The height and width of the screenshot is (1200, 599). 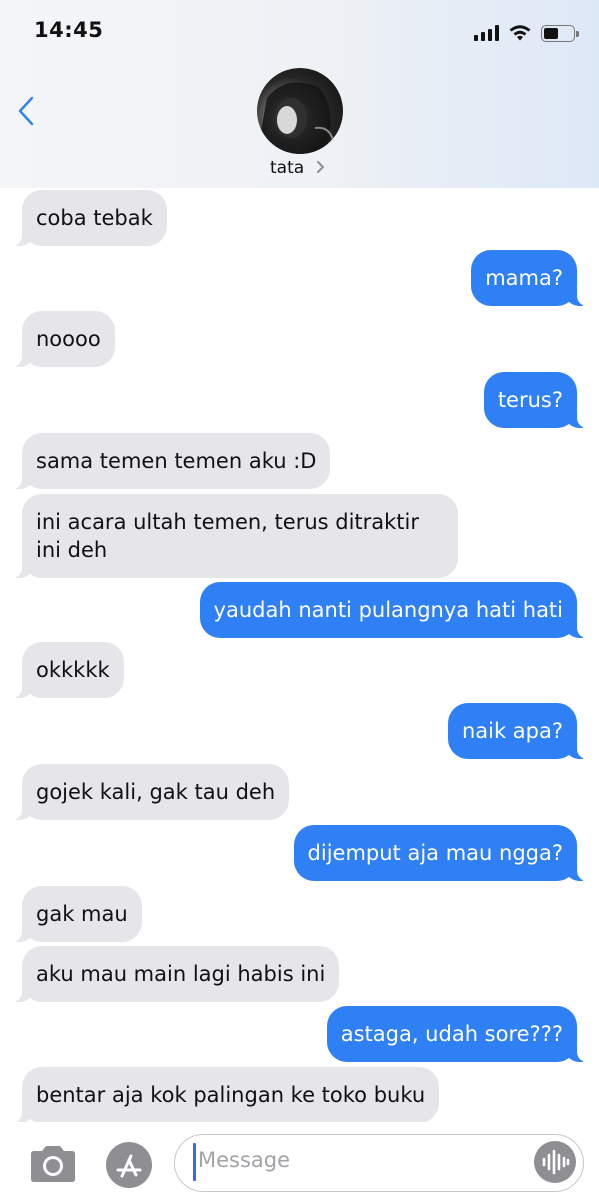 What do you see at coordinates (181, 974) in the screenshot?
I see `message-text: aku mau main lagi habis ini` at bounding box center [181, 974].